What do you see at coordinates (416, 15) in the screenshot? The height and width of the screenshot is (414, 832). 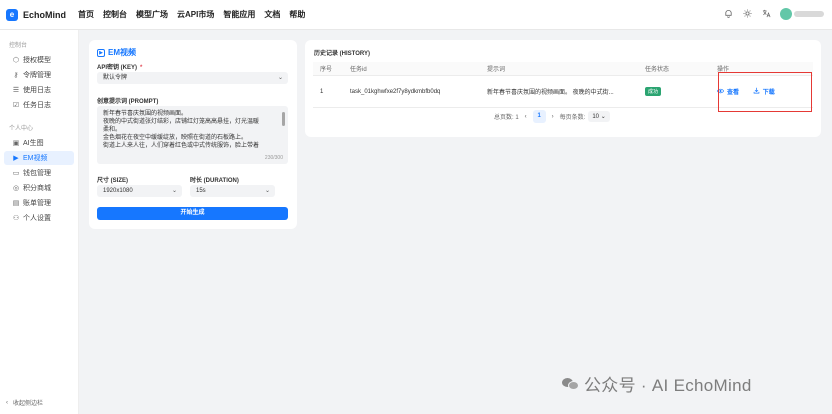 I see `top-nav-bar: e EchoMind 首页 控制台 模型广场 云API市场 智能应用 文档 帮助` at bounding box center [416, 15].